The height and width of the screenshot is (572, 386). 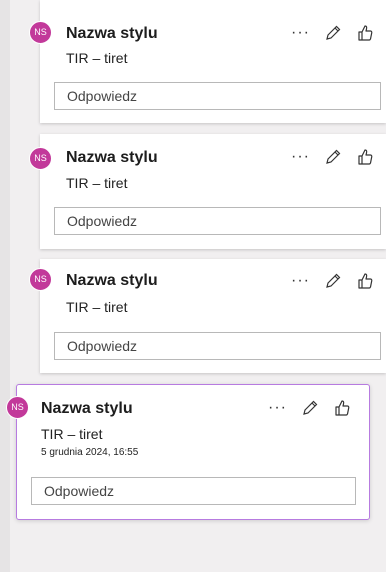 I want to click on left-edge, so click(x=5, y=286).